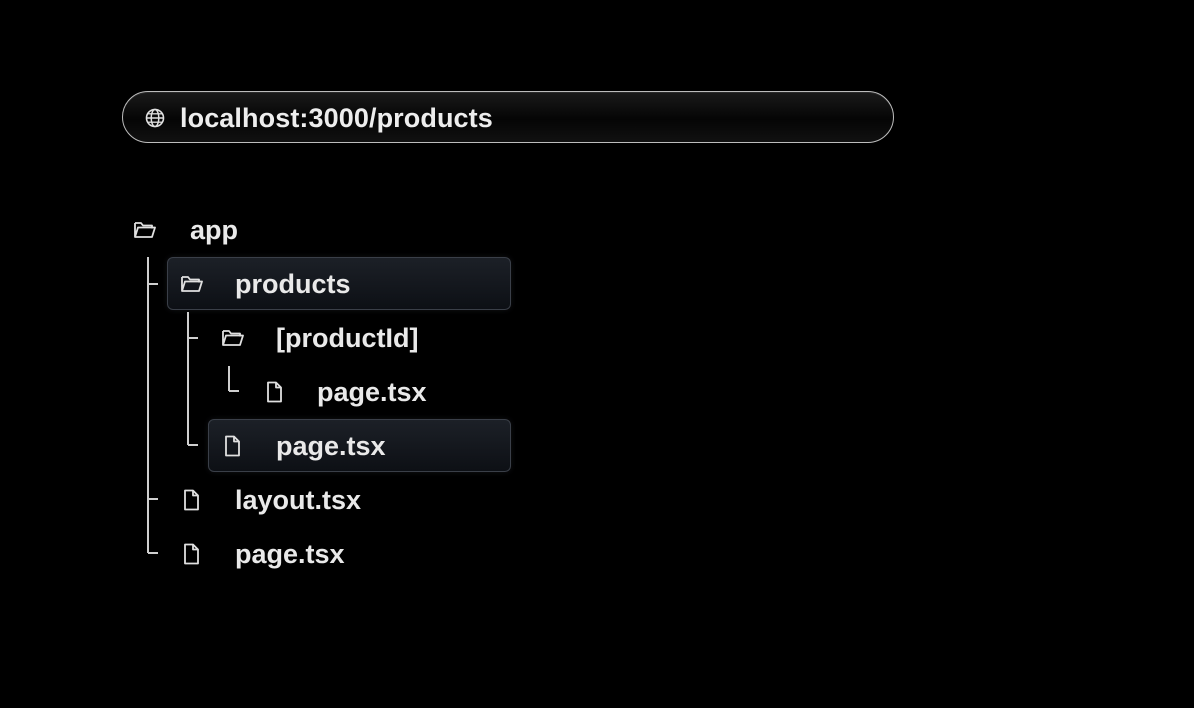 The width and height of the screenshot is (1194, 708). Describe the element at coordinates (155, 118) in the screenshot. I see `globe-icon` at that location.